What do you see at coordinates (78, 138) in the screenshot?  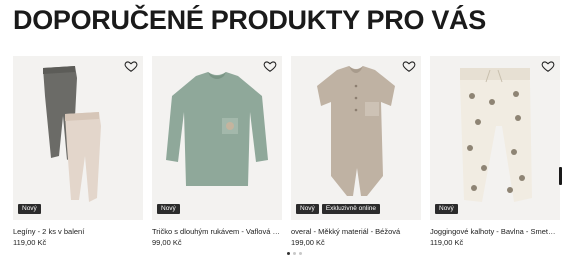 I see `product-image-leggings: Nový` at bounding box center [78, 138].